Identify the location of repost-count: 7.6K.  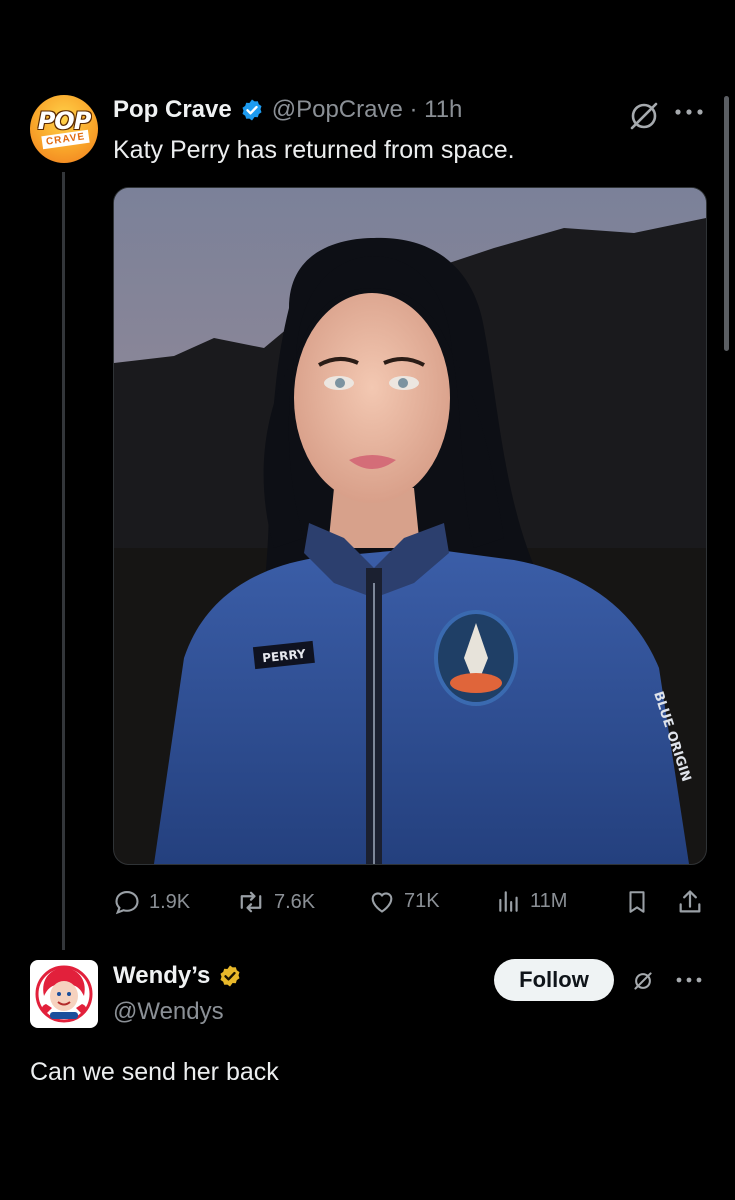
(295, 901).